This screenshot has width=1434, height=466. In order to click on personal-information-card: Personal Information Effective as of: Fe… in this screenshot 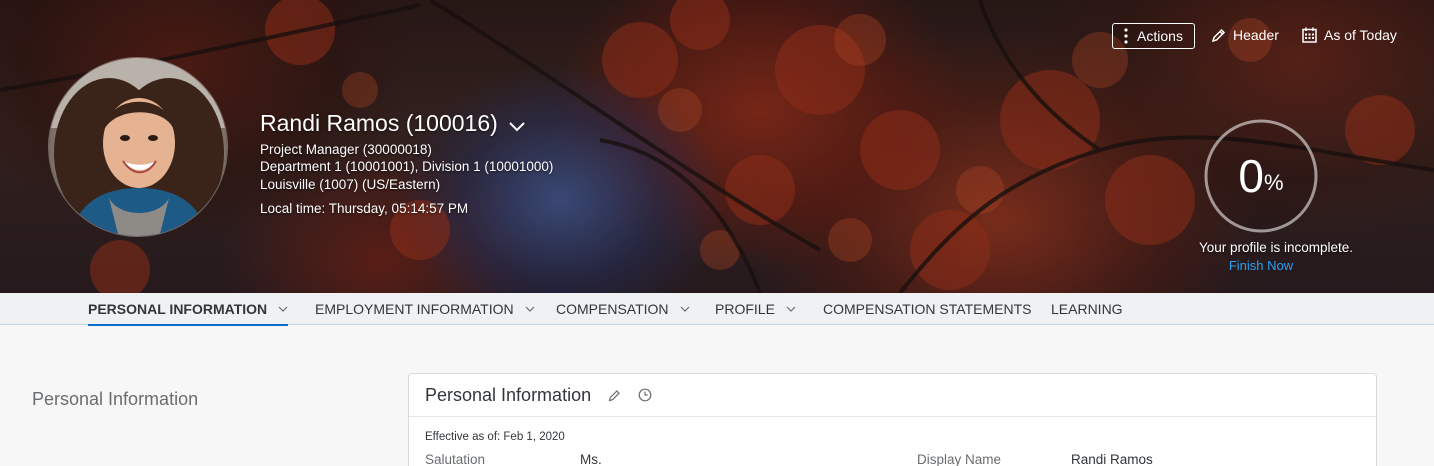, I will do `click(892, 419)`.